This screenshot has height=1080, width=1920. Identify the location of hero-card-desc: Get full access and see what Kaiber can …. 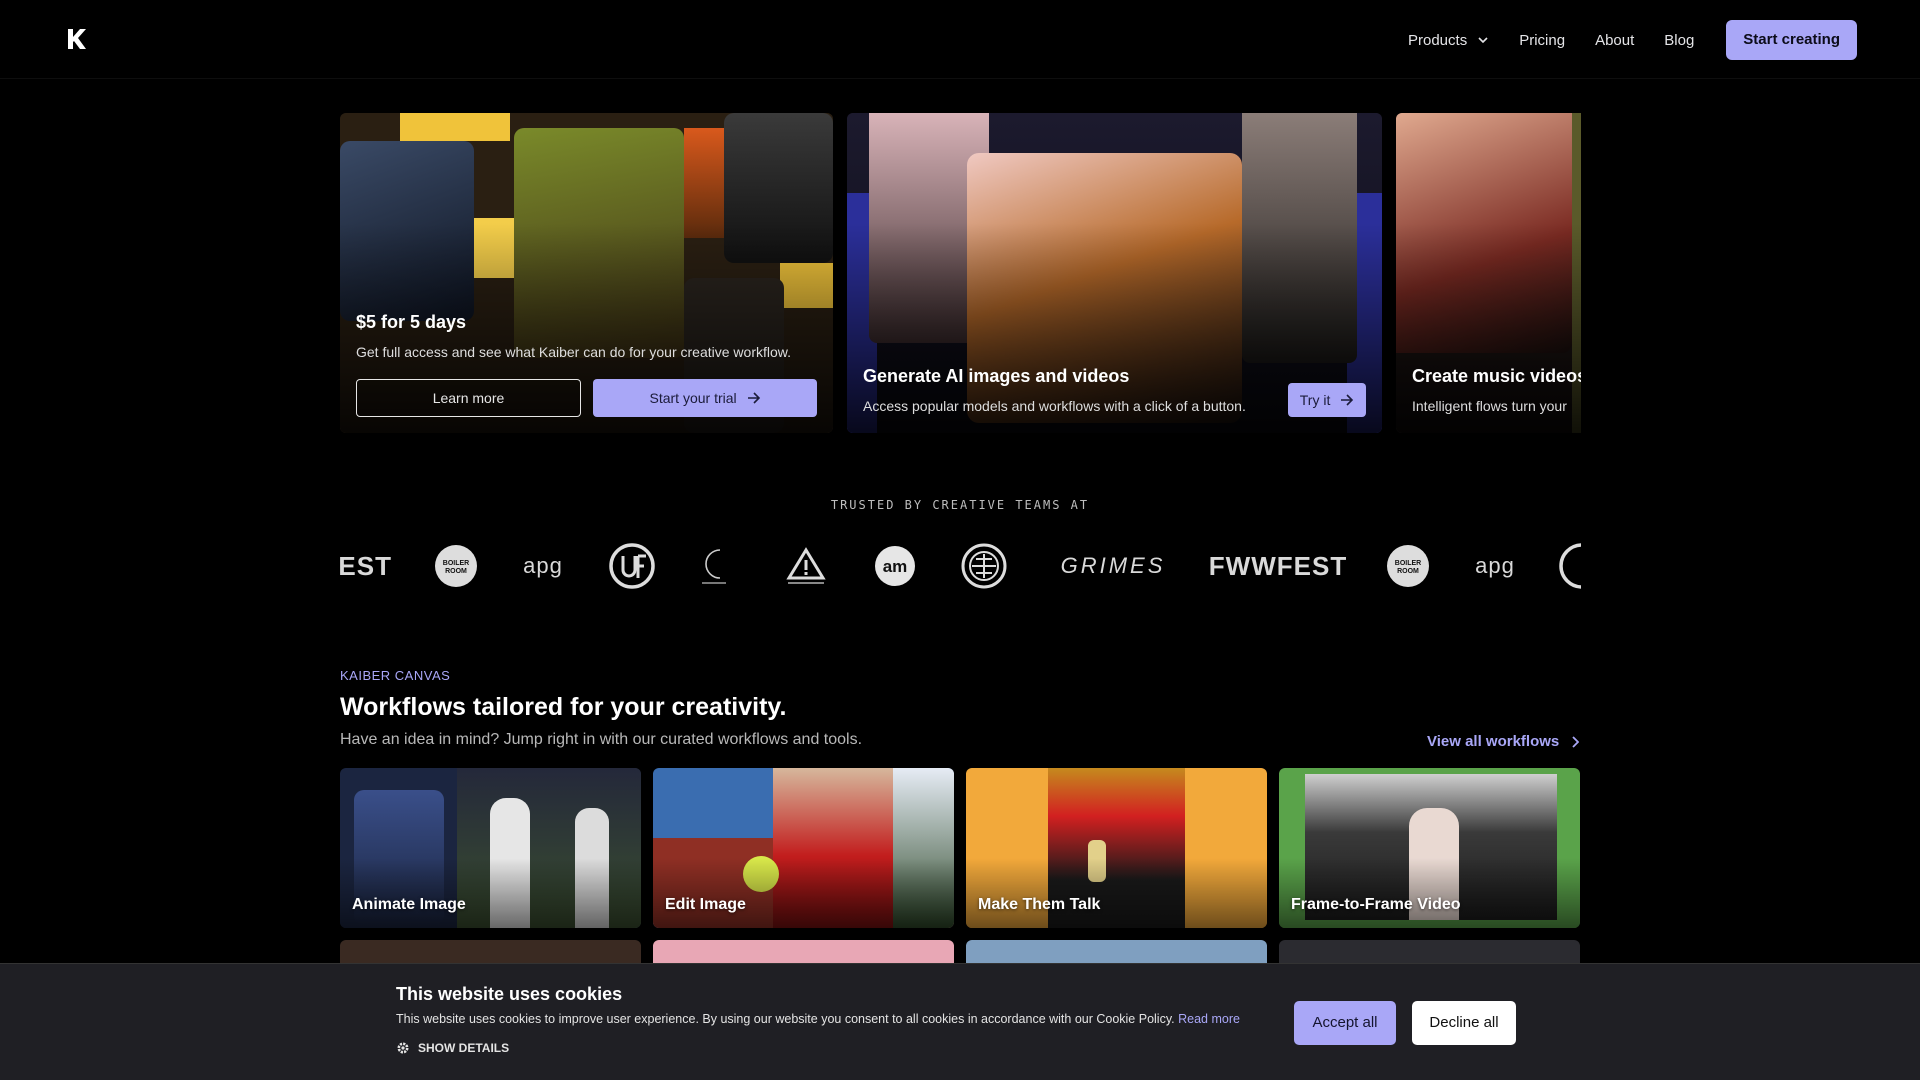
(573, 352).